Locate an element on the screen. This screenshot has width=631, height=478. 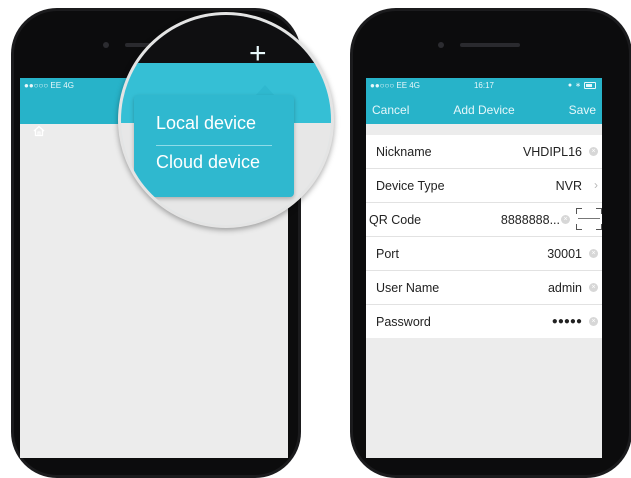
carrier-signal: ●●○○○ EE 4G is located at coordinates (49, 85).